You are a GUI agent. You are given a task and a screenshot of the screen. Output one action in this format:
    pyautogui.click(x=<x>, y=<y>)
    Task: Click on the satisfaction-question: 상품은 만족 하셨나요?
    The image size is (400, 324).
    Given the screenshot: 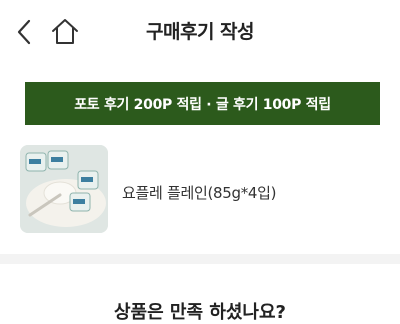 What is the action you would take?
    pyautogui.click(x=199, y=312)
    